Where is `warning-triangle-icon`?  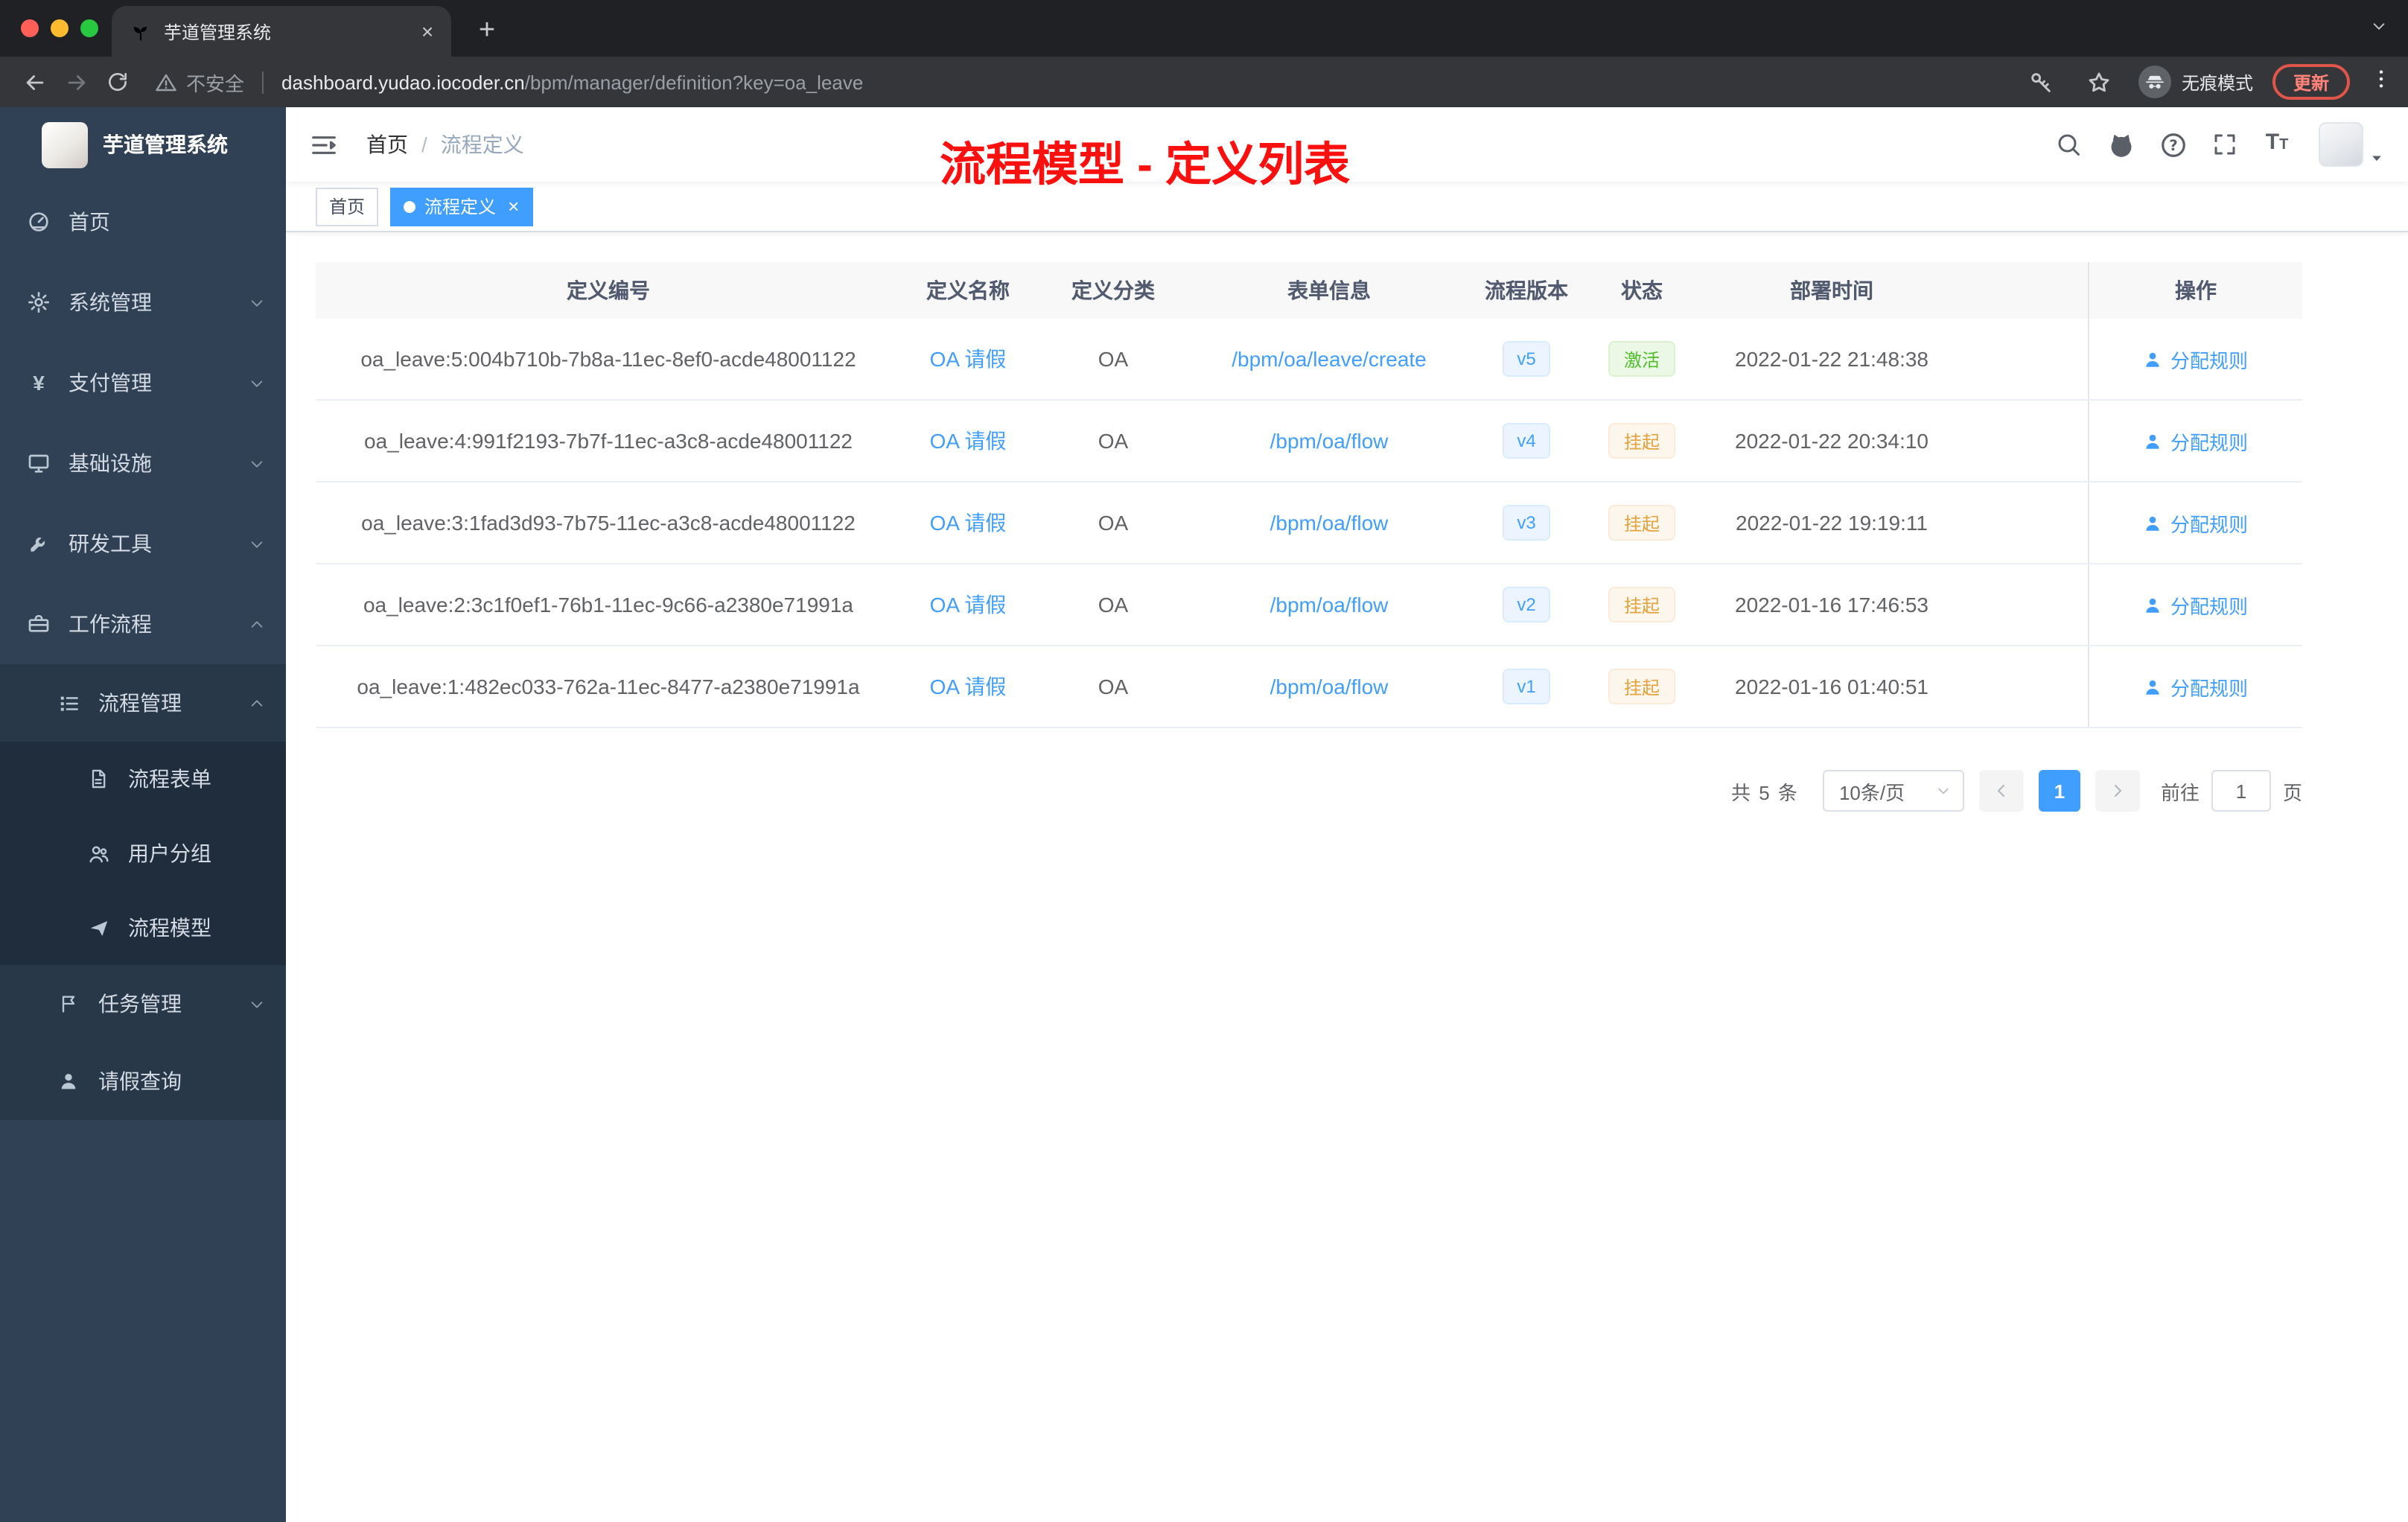 warning-triangle-icon is located at coordinates (166, 82).